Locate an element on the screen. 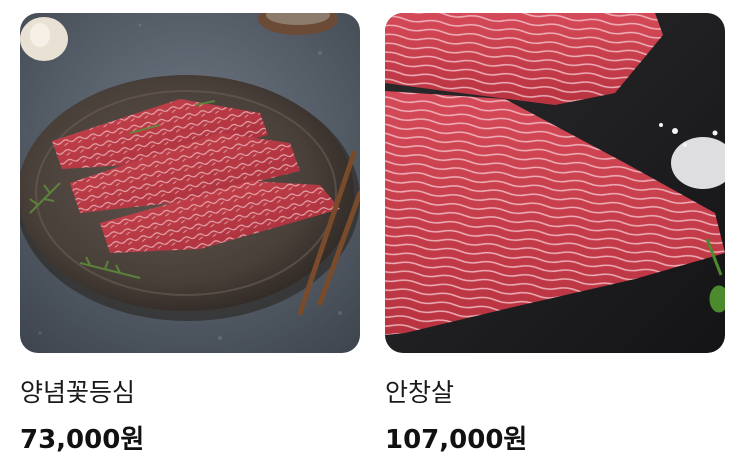 This screenshot has height=458, width=732. product-price: 73,000원 is located at coordinates (82, 440).